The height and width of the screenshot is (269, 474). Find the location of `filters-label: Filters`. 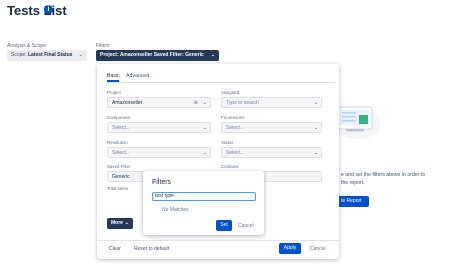

filters-label: Filters is located at coordinates (103, 46).